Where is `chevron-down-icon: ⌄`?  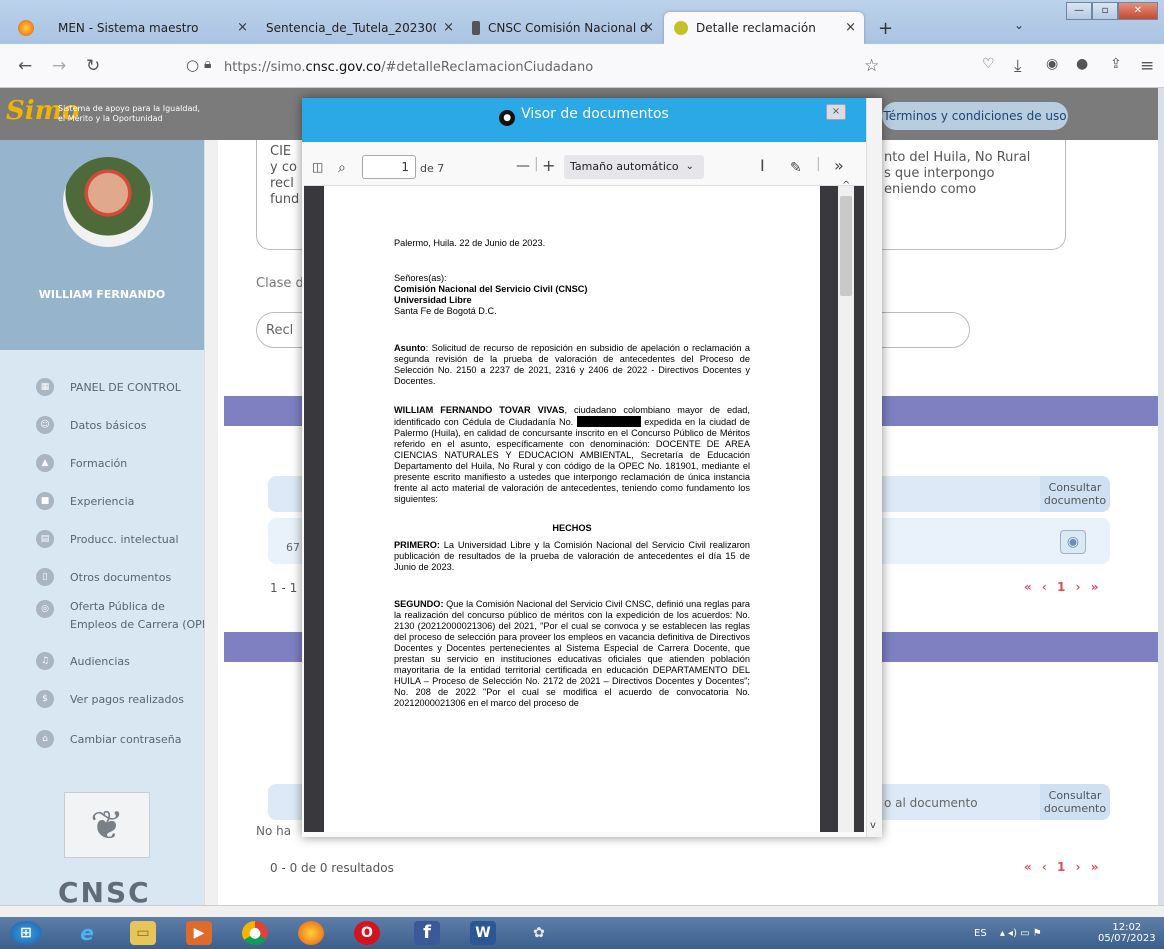
chevron-down-icon: ⌄ is located at coordinates (689, 166).